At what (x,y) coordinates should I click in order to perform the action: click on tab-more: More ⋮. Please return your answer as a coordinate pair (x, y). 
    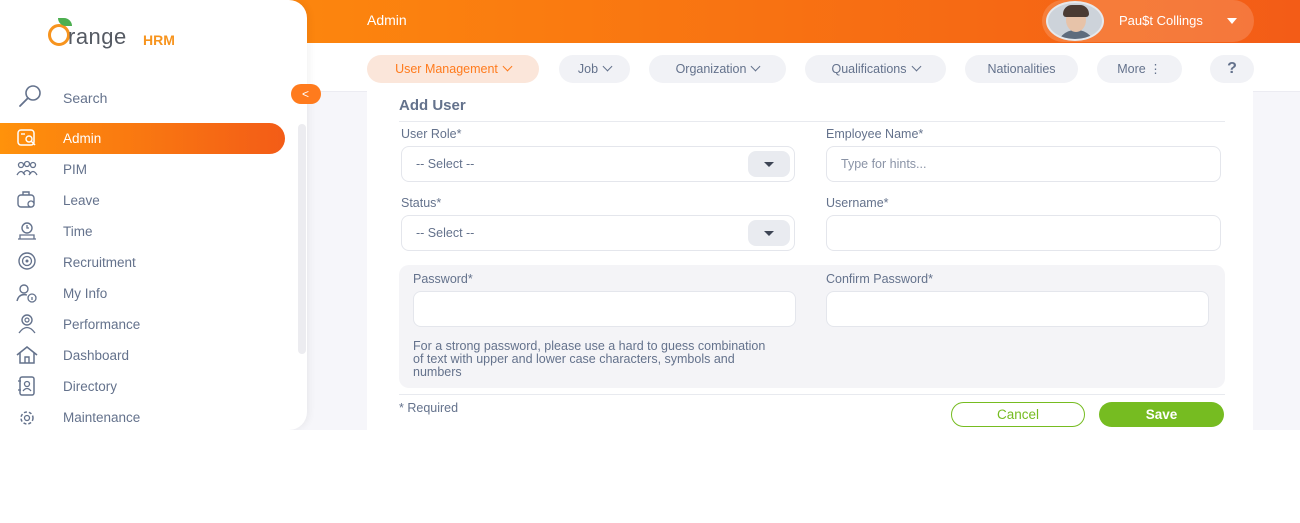
    Looking at the image, I should click on (1139, 69).